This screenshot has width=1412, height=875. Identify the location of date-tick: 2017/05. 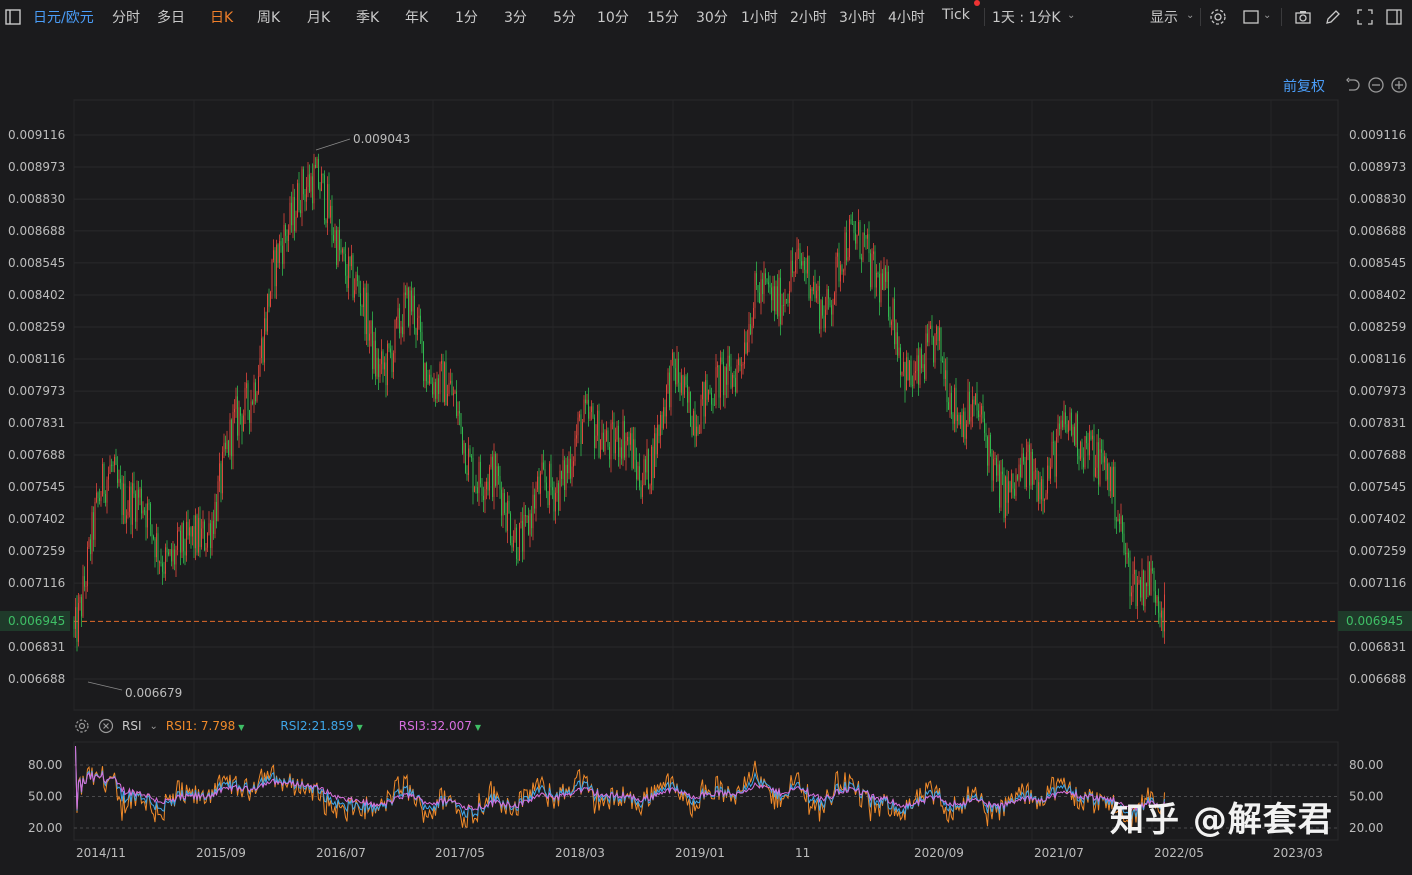
(460, 853).